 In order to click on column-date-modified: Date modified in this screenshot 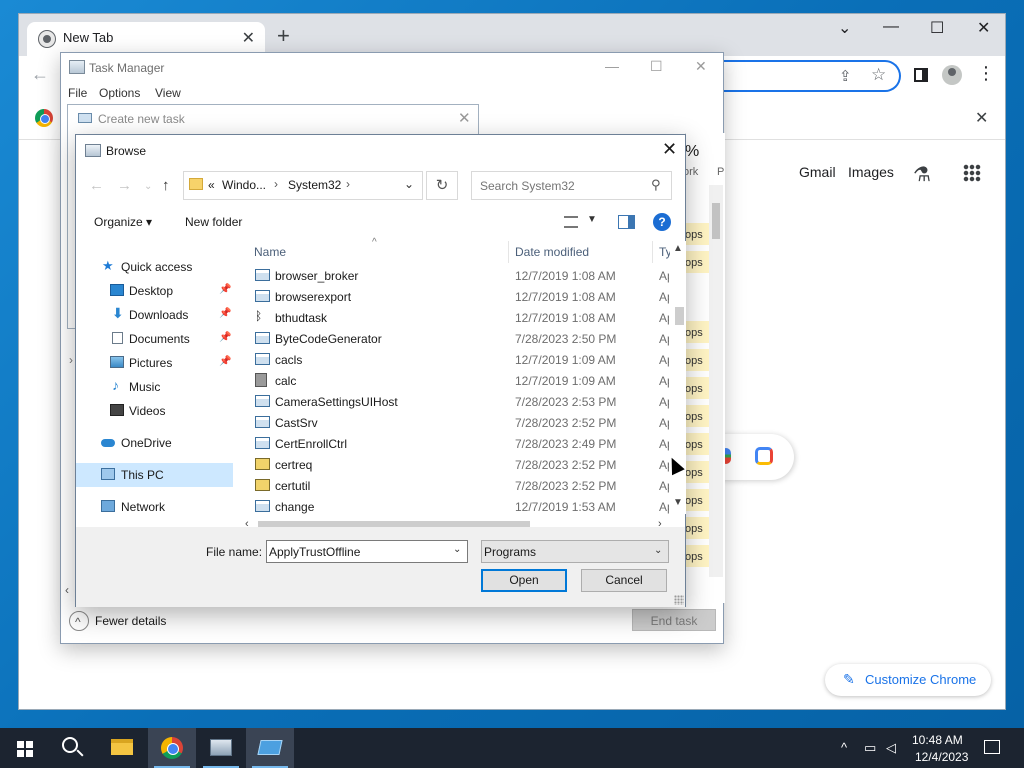, I will do `click(552, 252)`.